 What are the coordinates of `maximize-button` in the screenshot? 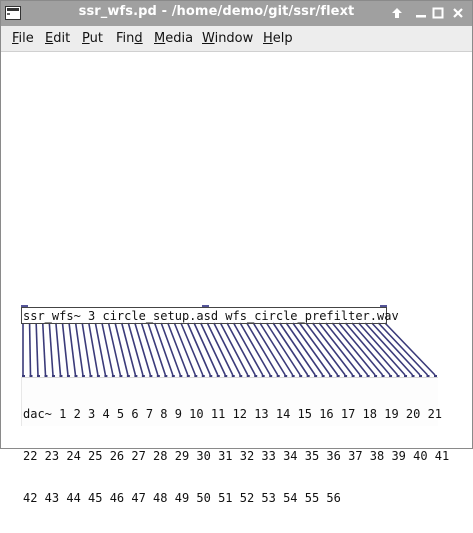 It's located at (438, 13).